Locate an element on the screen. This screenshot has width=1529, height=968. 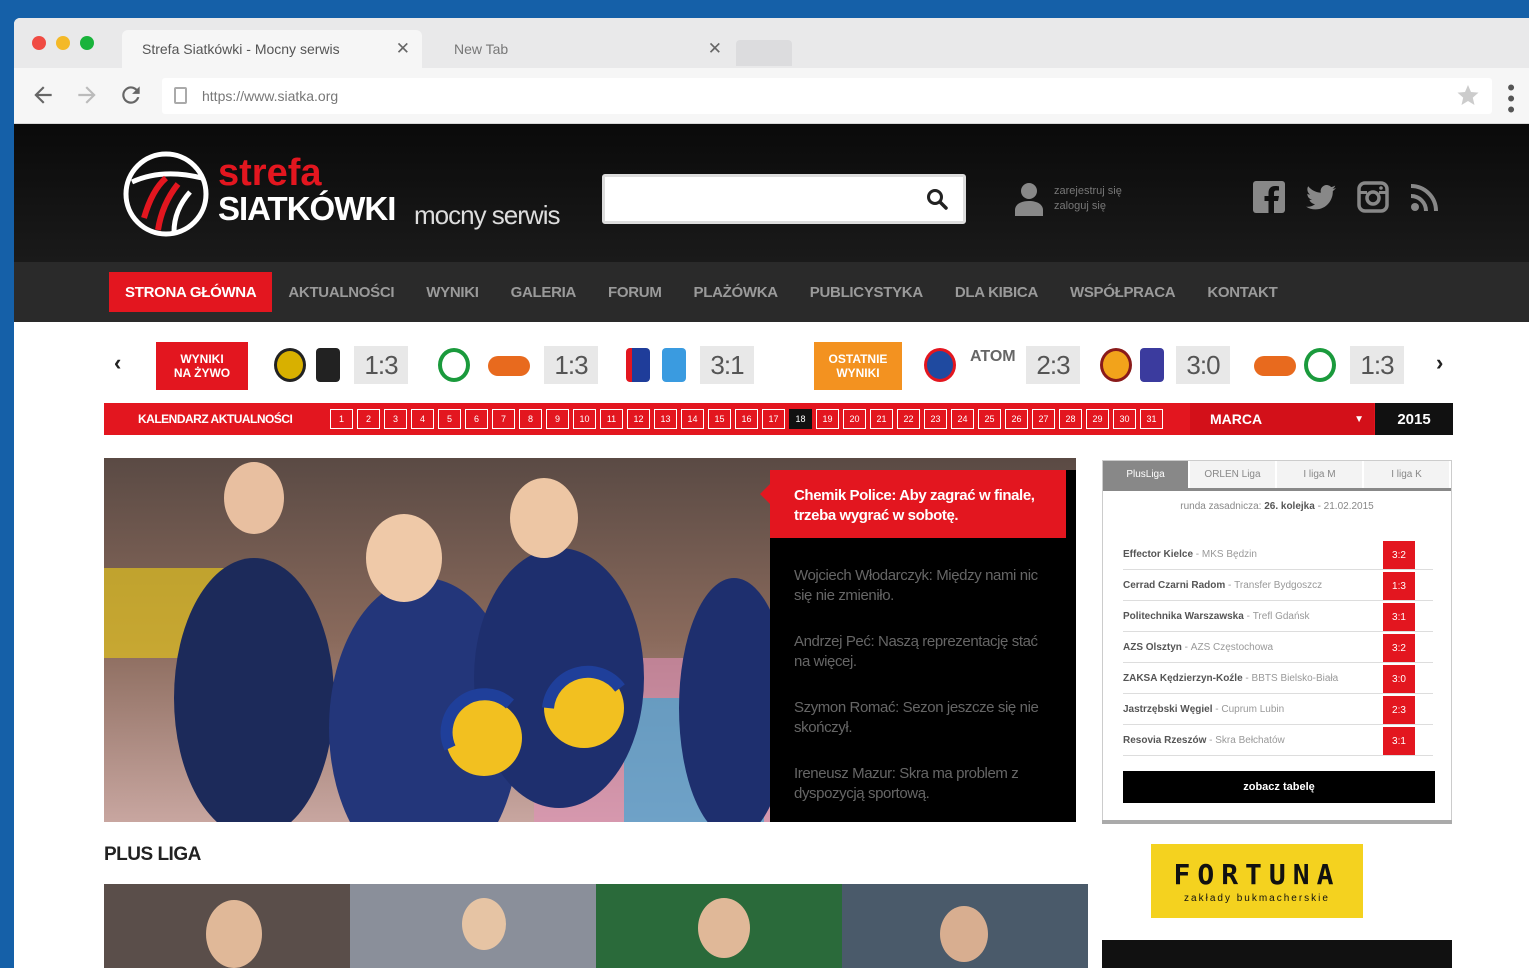
calendar-day: 3 is located at coordinates (395, 419).